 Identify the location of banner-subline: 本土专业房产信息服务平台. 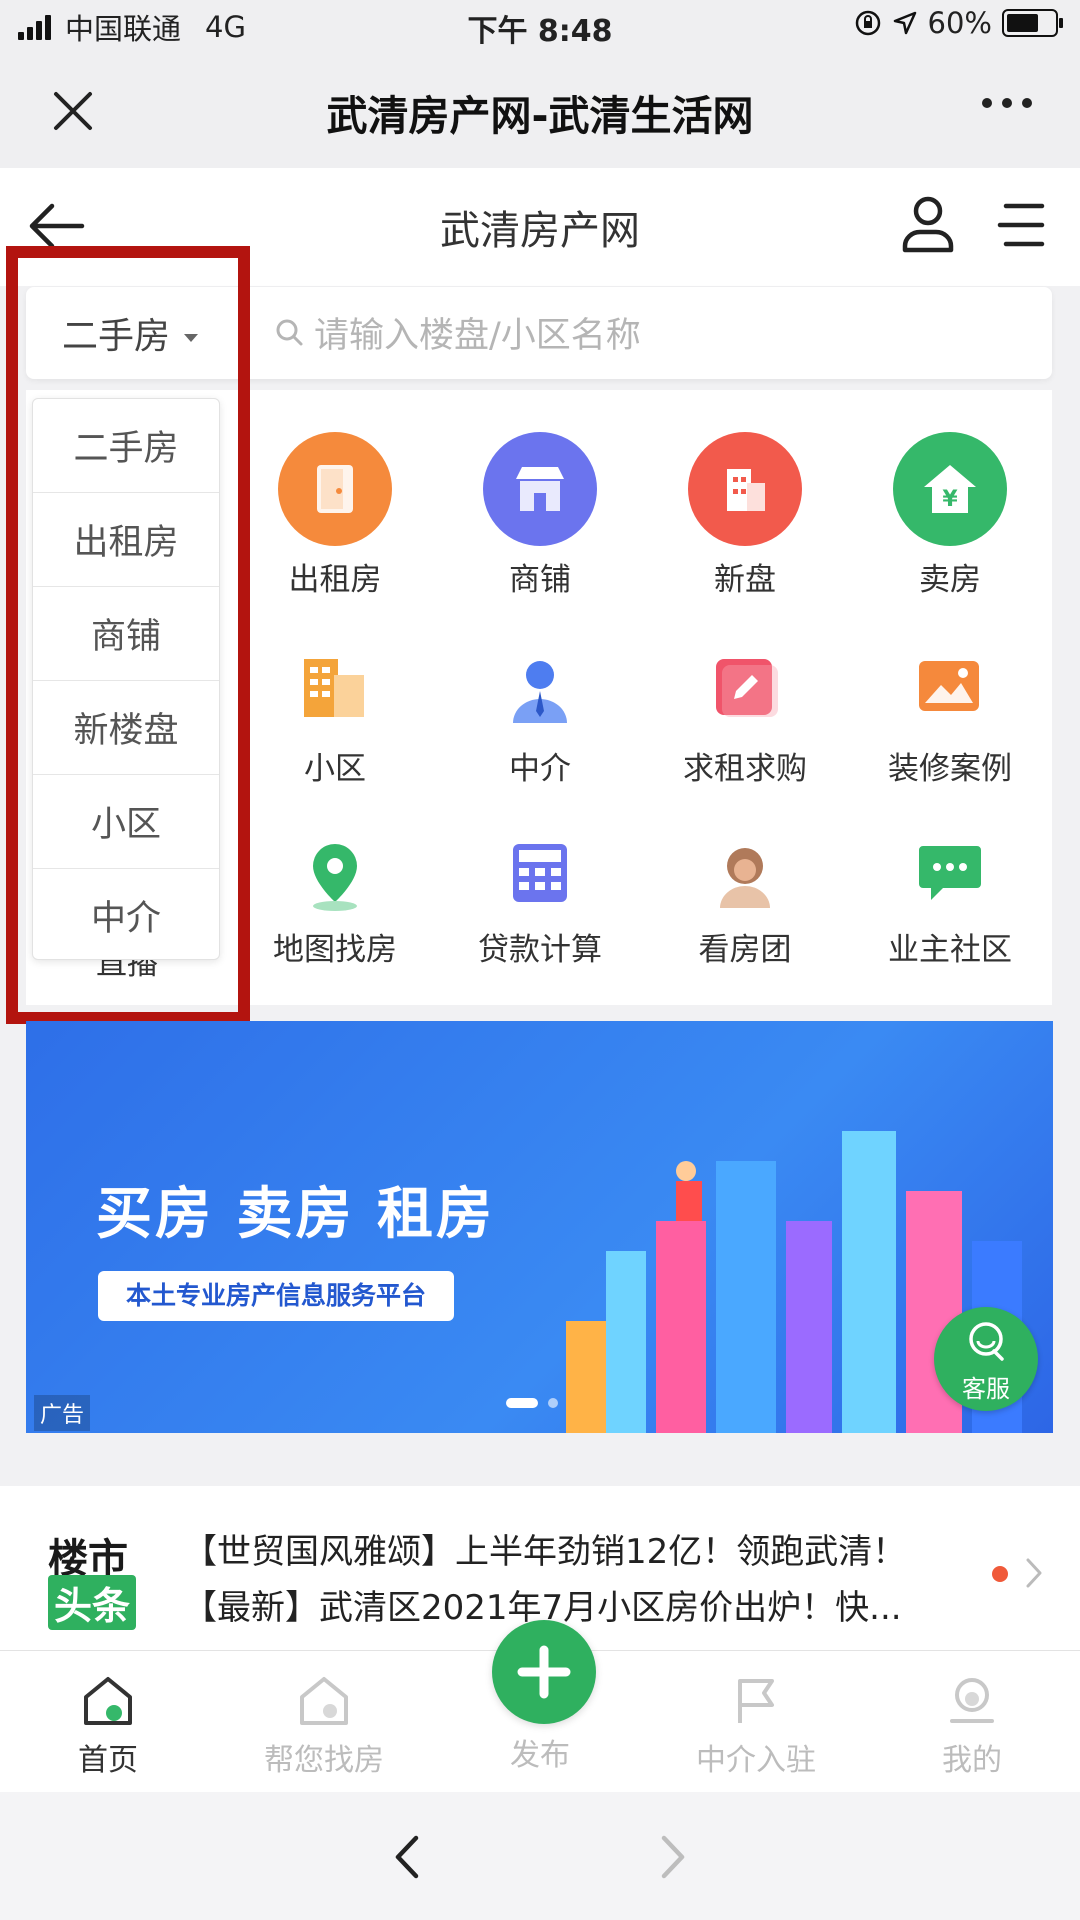
(276, 1296).